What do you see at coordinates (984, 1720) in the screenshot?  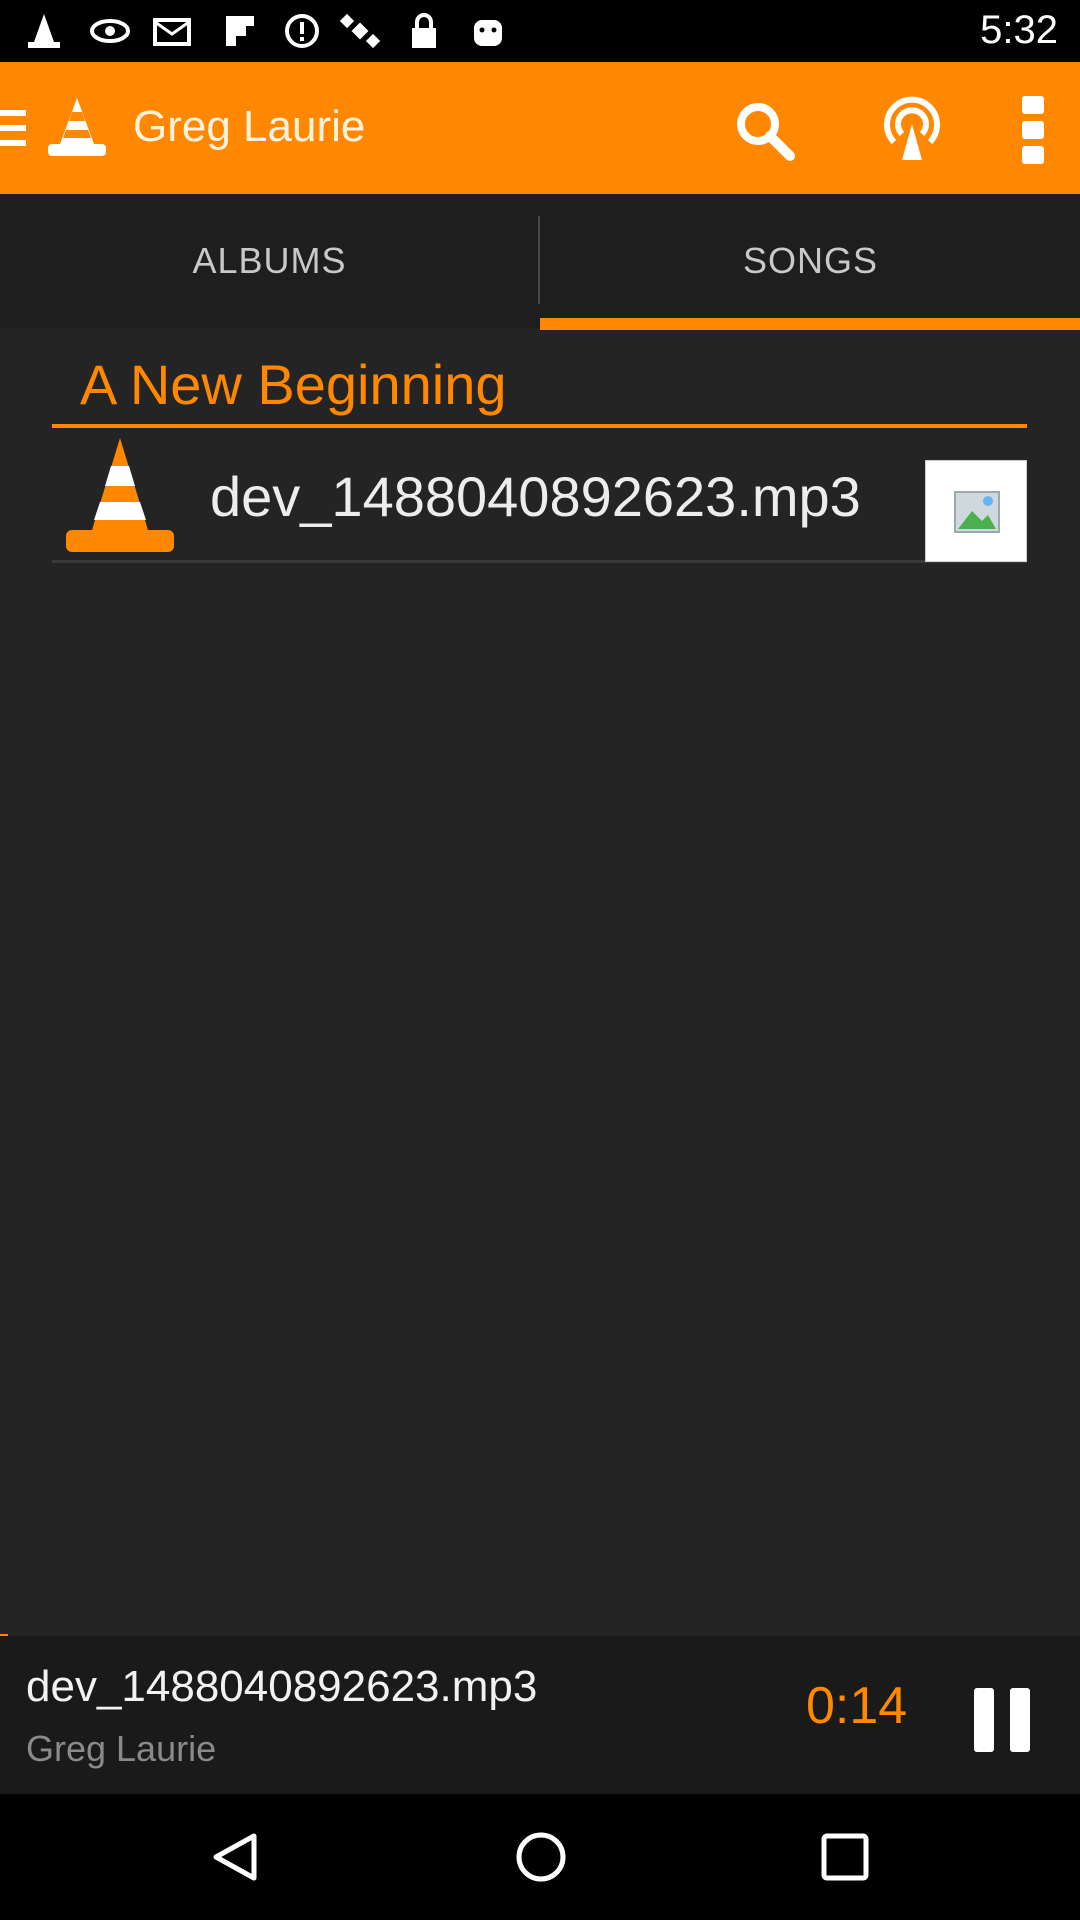 I see `pause-icon` at bounding box center [984, 1720].